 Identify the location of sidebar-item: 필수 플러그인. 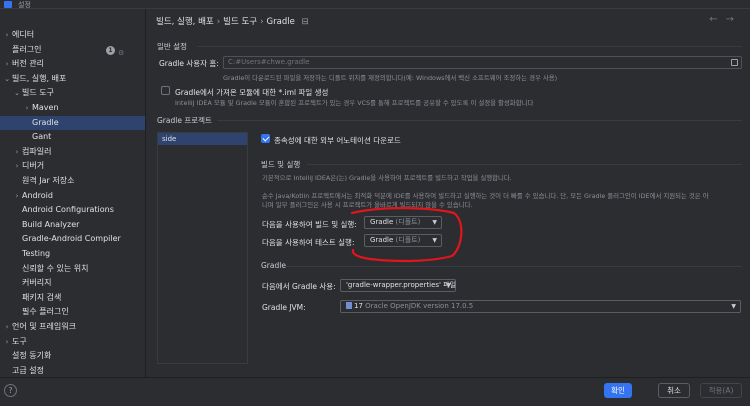
(72, 312).